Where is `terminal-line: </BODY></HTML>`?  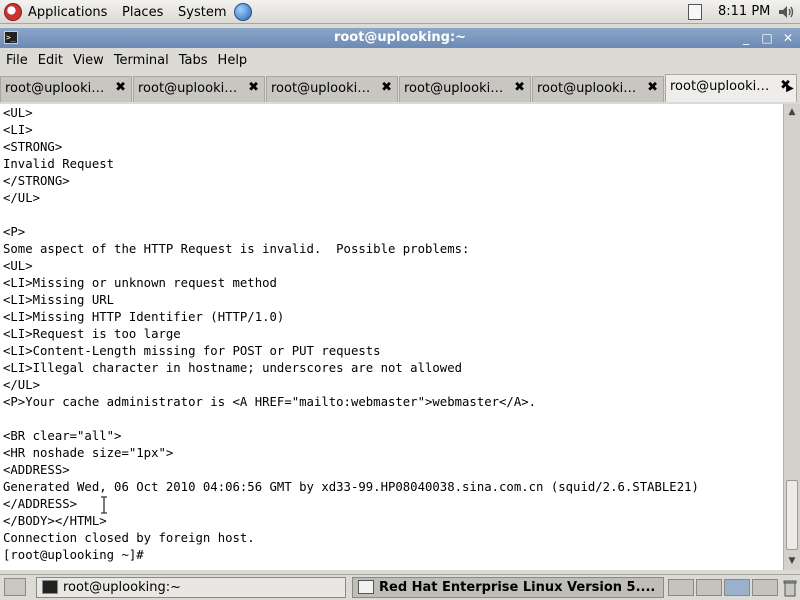
terminal-line: </BODY></HTML> is located at coordinates (55, 521).